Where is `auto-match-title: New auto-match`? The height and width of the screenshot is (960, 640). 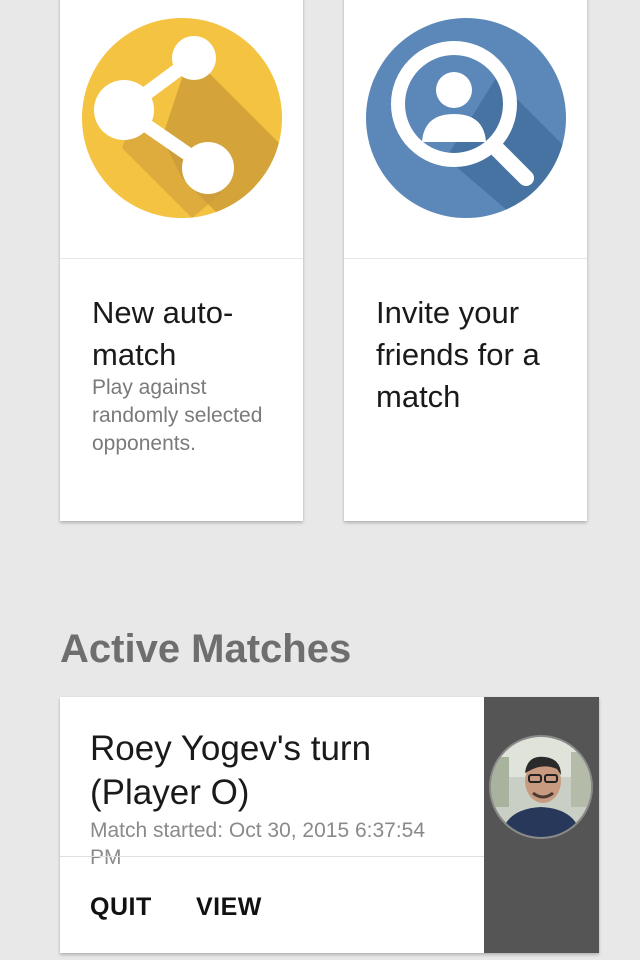
auto-match-title: New auto-match is located at coordinates (163, 333).